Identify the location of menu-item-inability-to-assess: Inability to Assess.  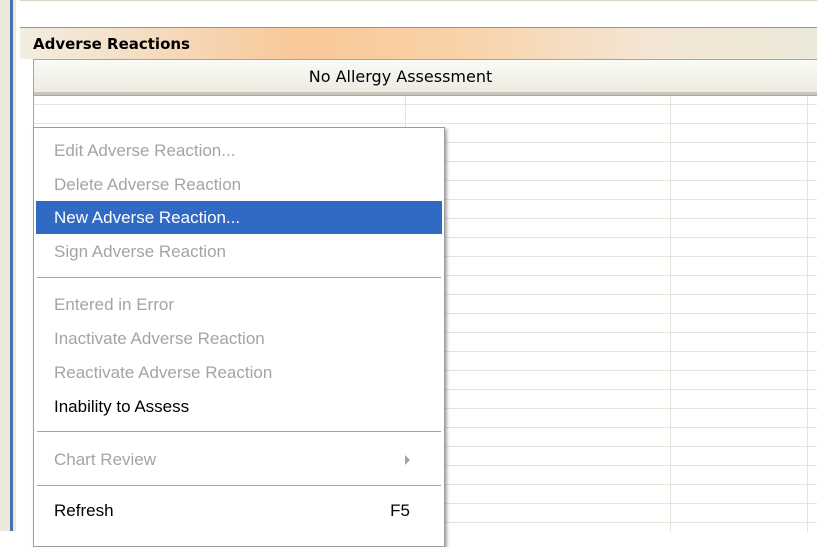
(239, 406).